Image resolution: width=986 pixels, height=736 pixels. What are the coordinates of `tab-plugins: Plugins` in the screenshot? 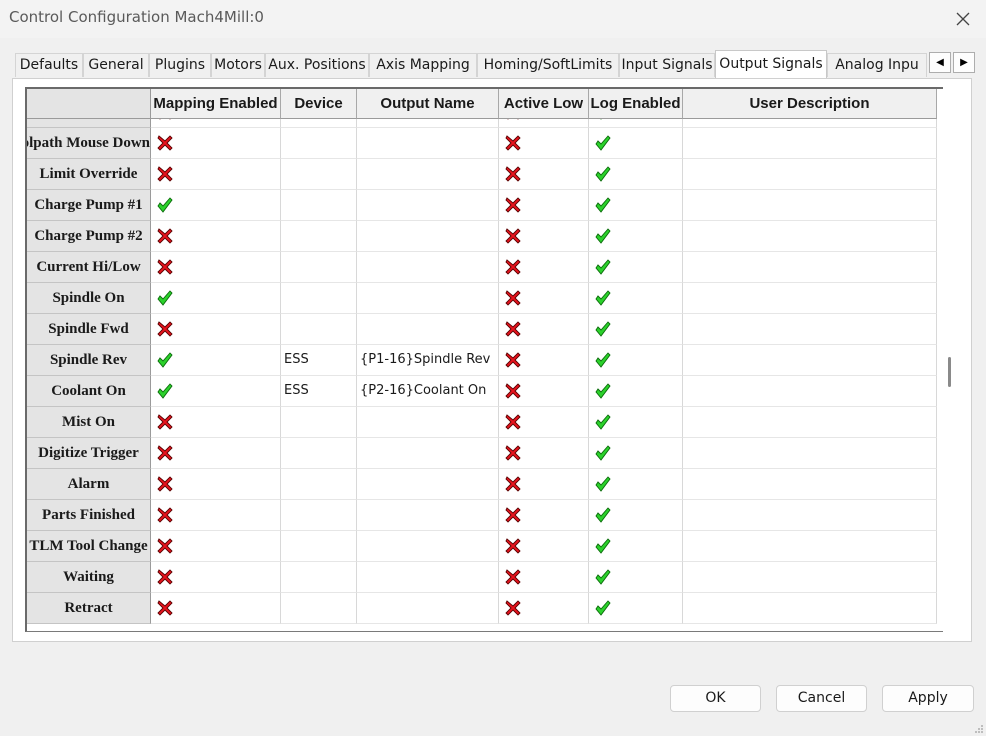 It's located at (180, 65).